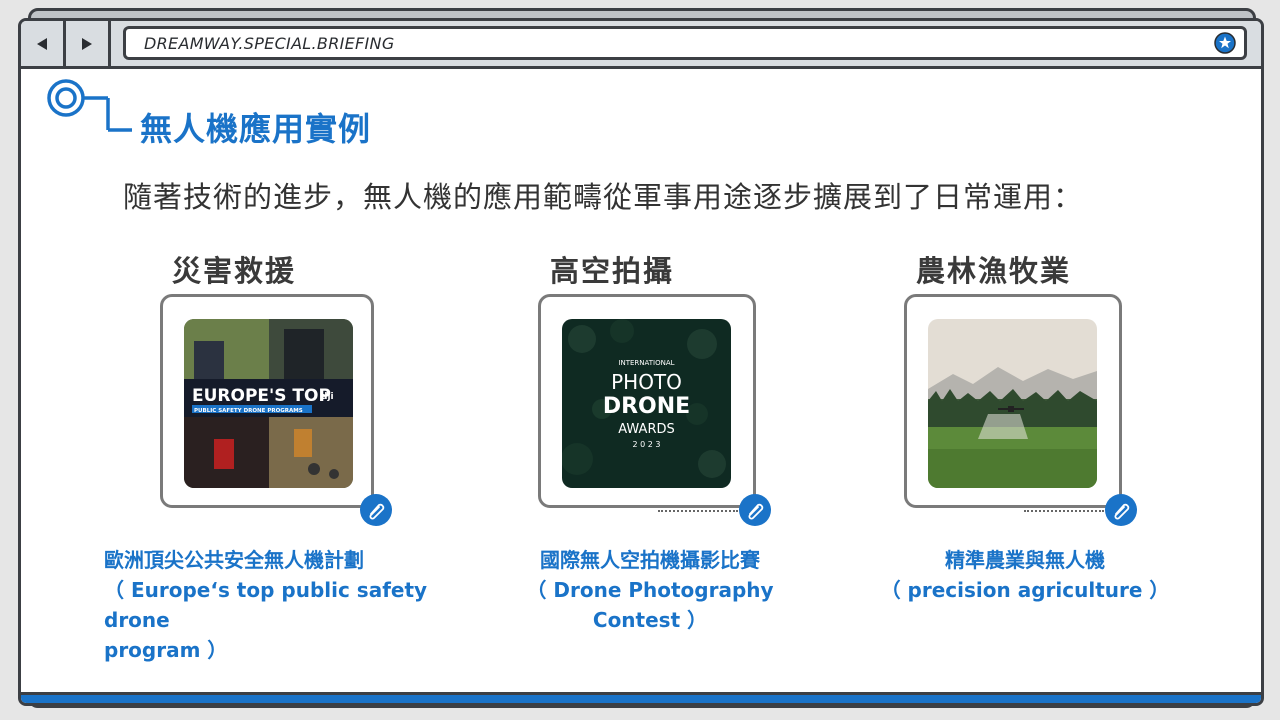 The width and height of the screenshot is (1280, 720). What do you see at coordinates (327, 397) in the screenshot?
I see `dji-logo-text: dji` at bounding box center [327, 397].